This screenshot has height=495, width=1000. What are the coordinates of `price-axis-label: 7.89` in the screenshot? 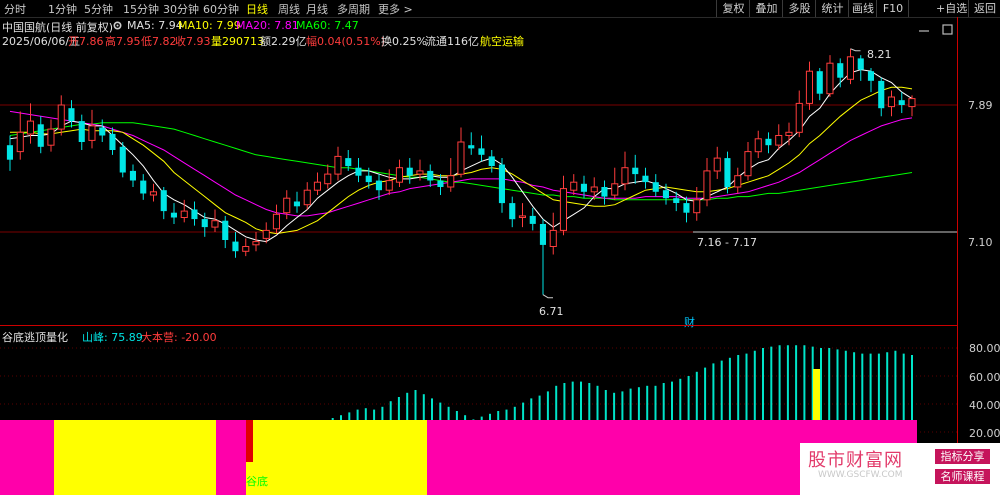 It's located at (980, 105).